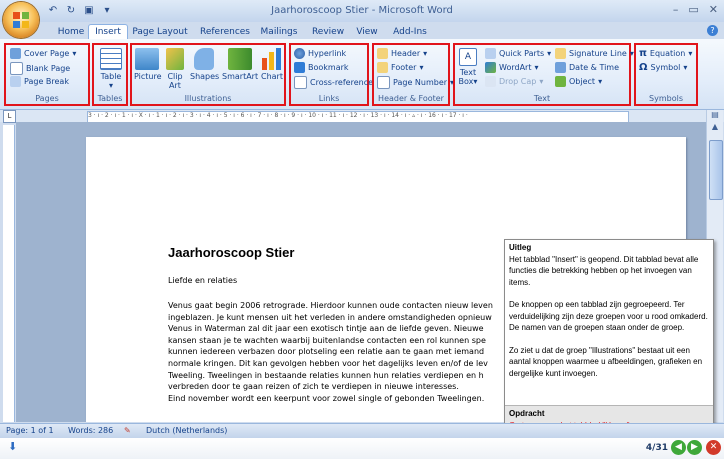  Describe the element at coordinates (715, 128) in the screenshot. I see `scroll-up-icon: ▲` at that location.